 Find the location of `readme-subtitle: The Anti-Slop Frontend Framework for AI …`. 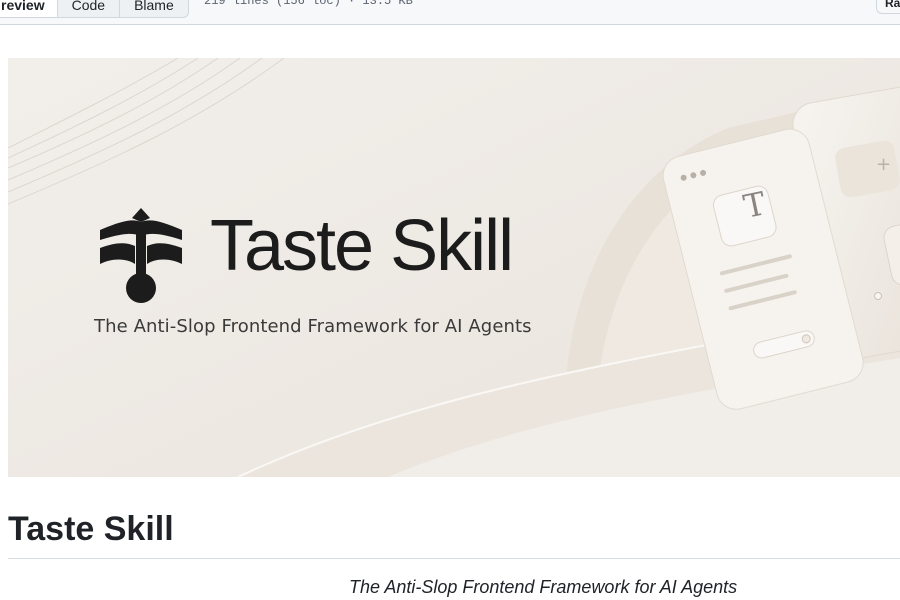

readme-subtitle: The Anti-Slop Frontend Framework for AI … is located at coordinates (543, 587).